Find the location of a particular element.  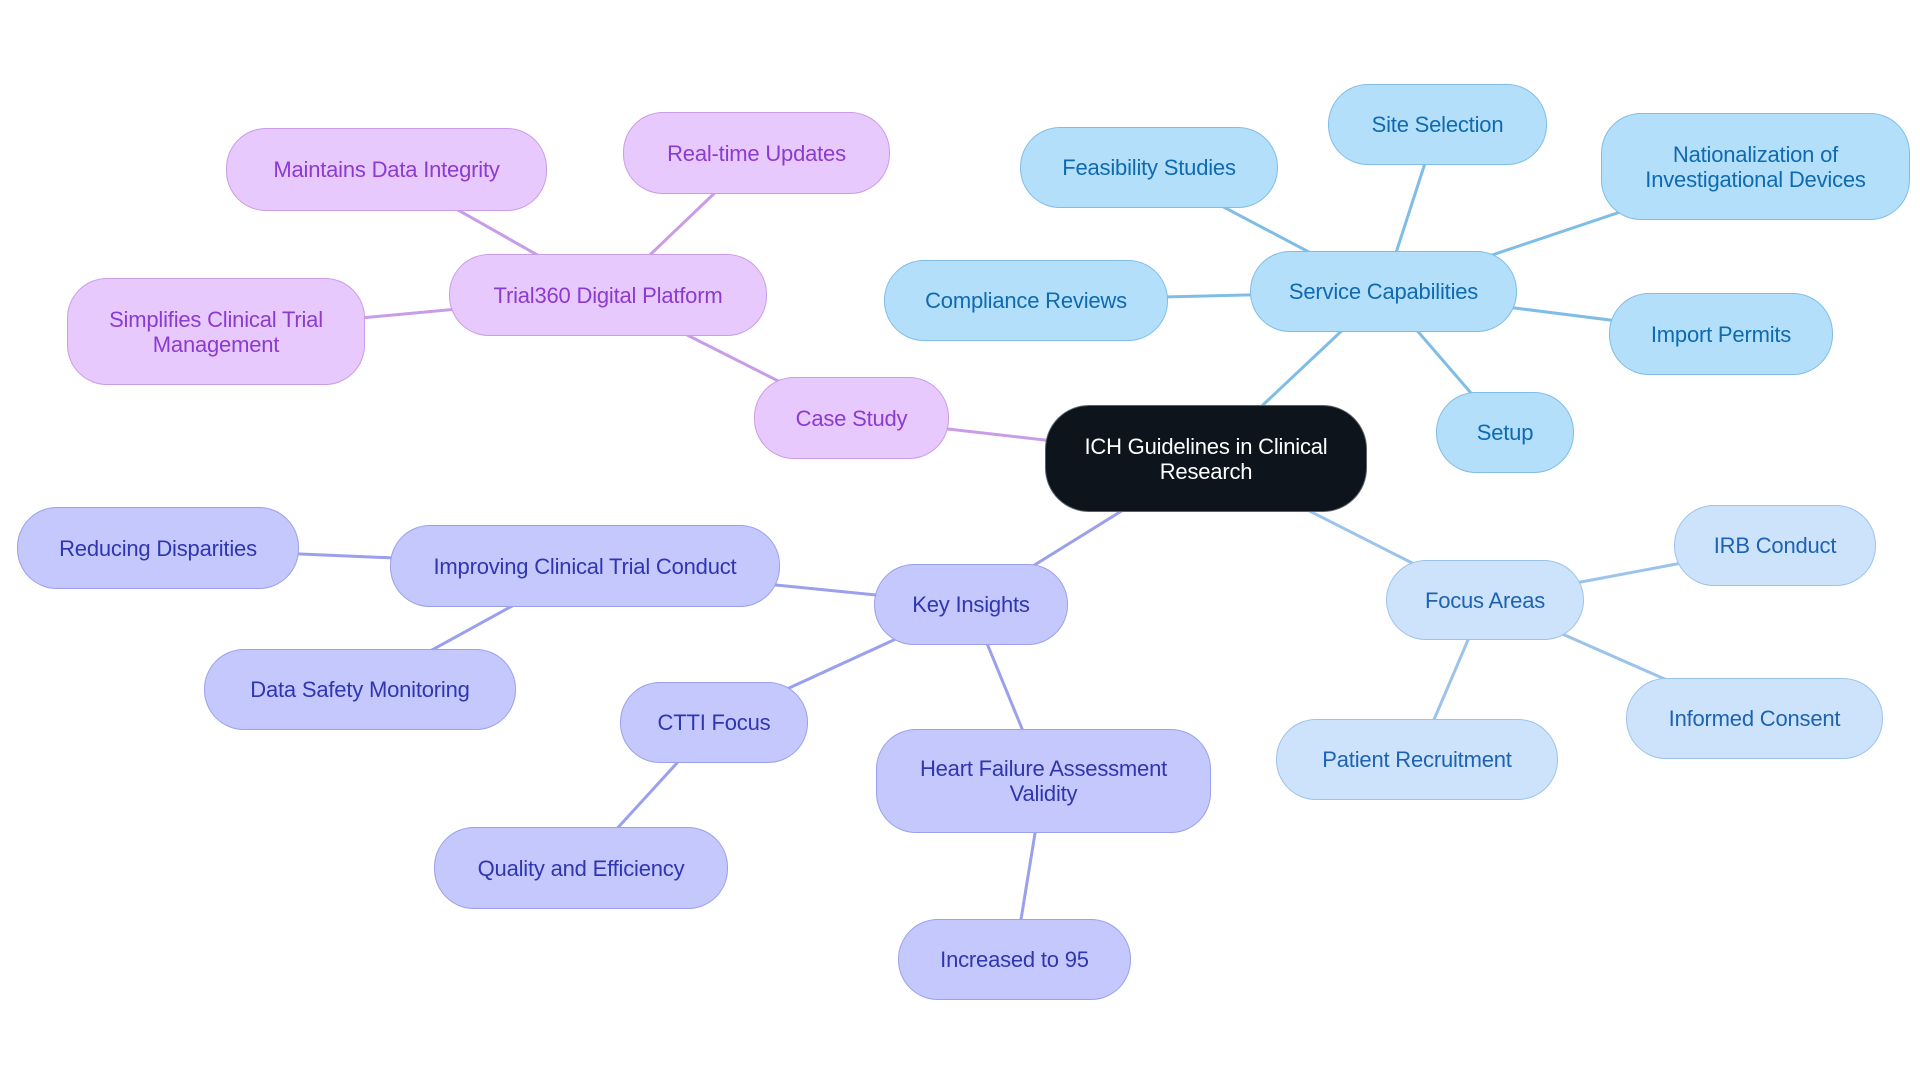

node-site-selection: Site Selection is located at coordinates (1437, 124).